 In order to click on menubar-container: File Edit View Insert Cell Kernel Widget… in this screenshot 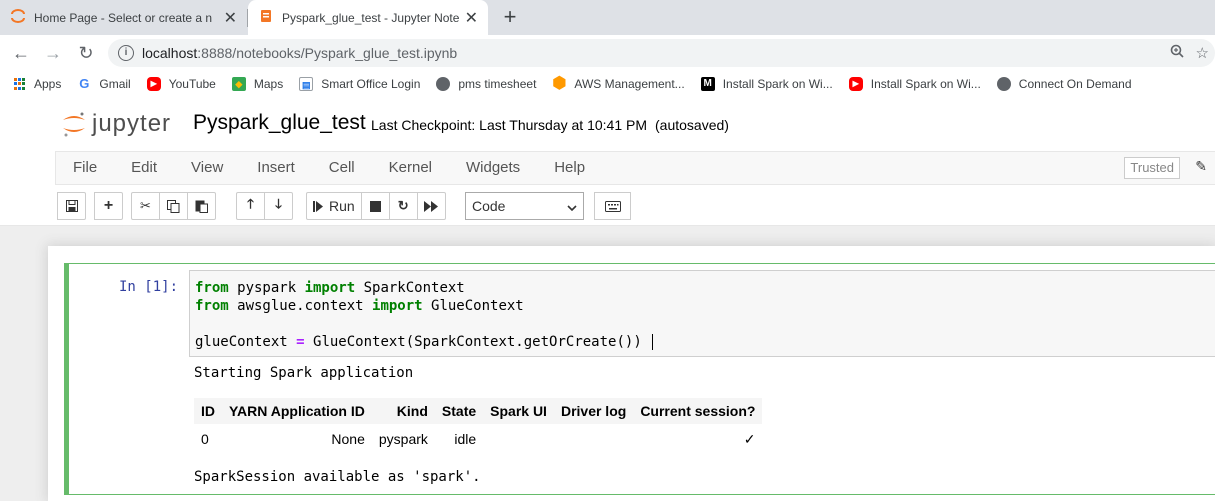, I will do `click(607, 168)`.